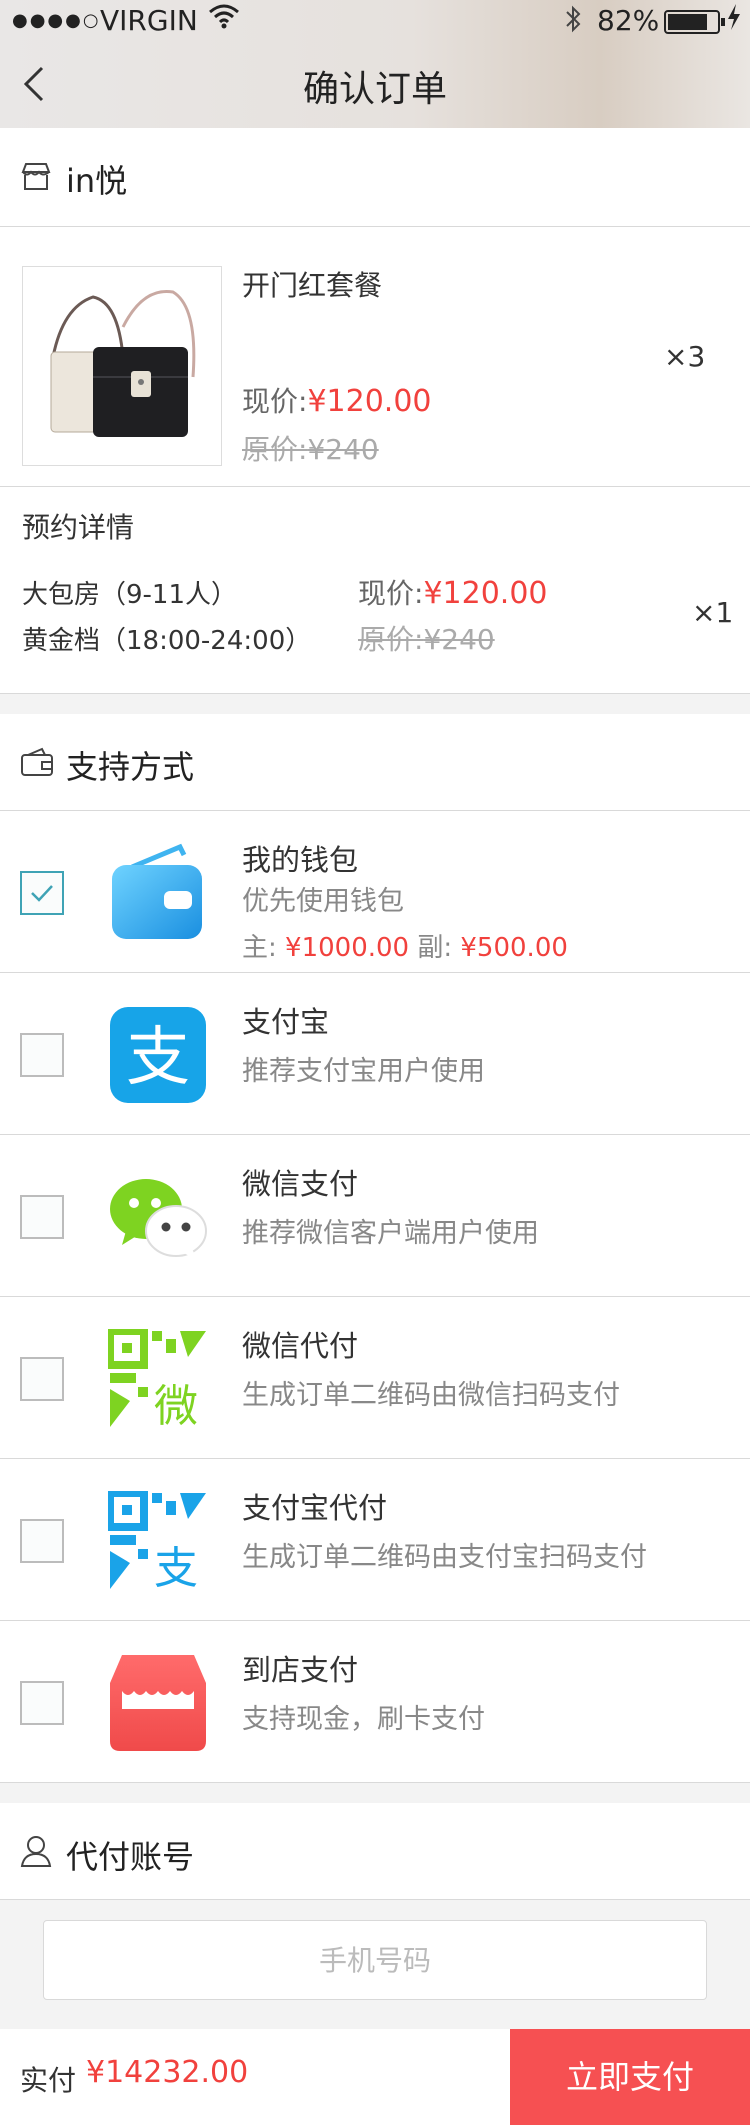 This screenshot has height=2125, width=750. Describe the element at coordinates (122, 366) in the screenshot. I see `product-image` at that location.